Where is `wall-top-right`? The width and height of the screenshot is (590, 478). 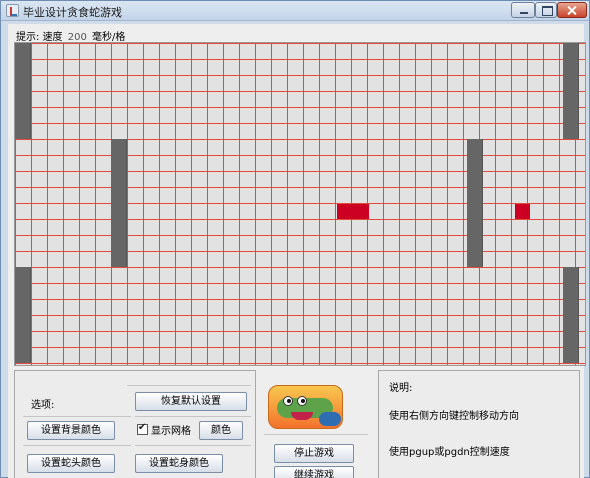
wall-top-right is located at coordinates (571, 91).